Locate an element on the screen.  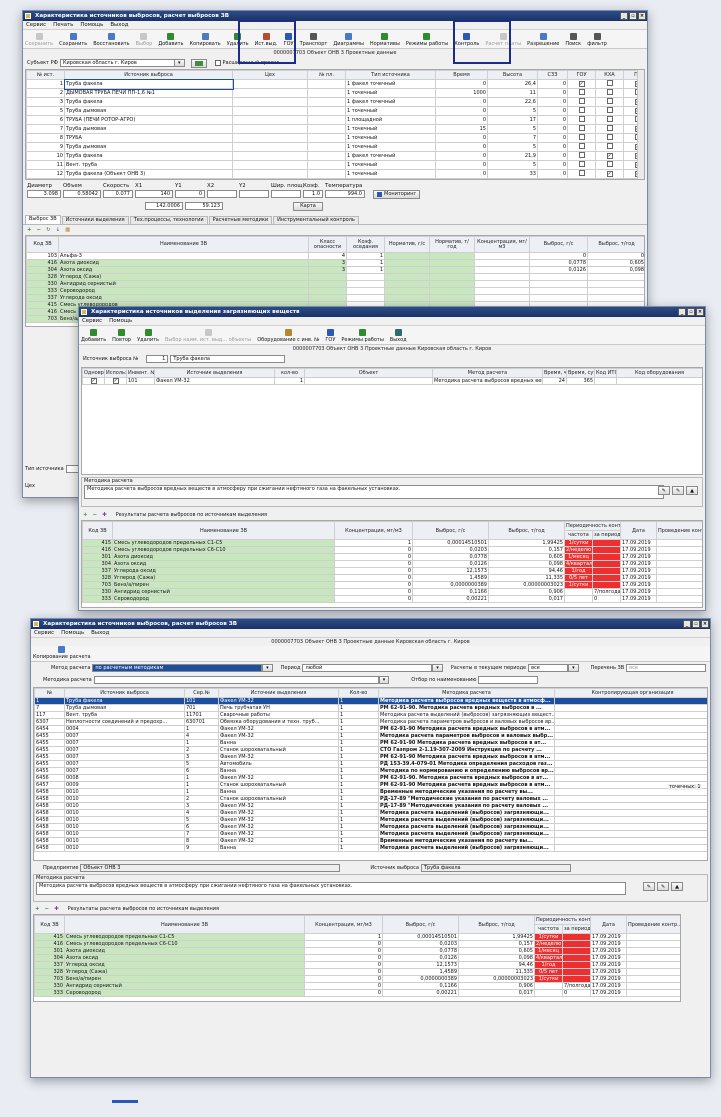
close-button: × is located at coordinates (642, 16).